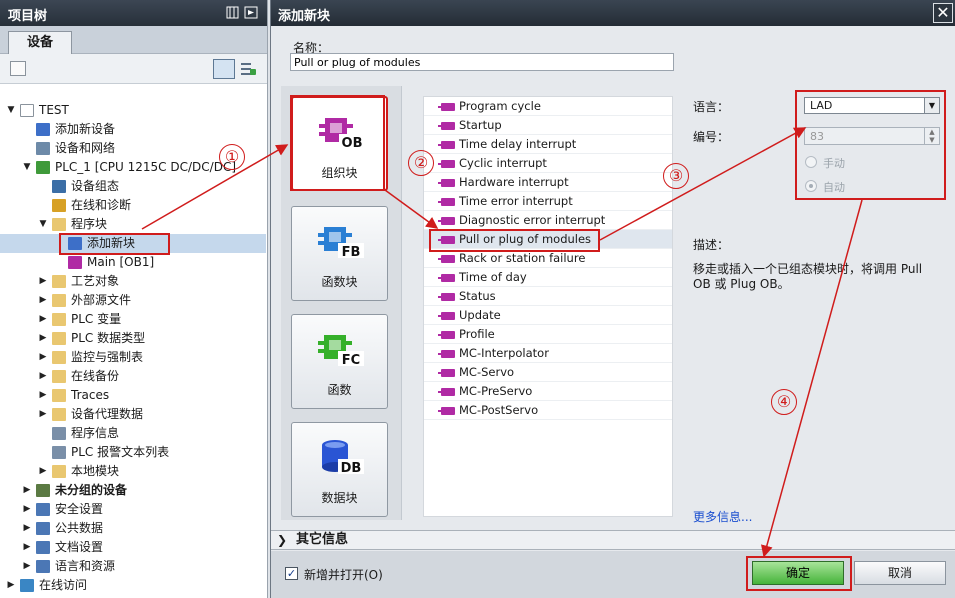 Image resolution: width=955 pixels, height=598 pixels. I want to click on tree-item: ▼ TEST, so click(133, 110).